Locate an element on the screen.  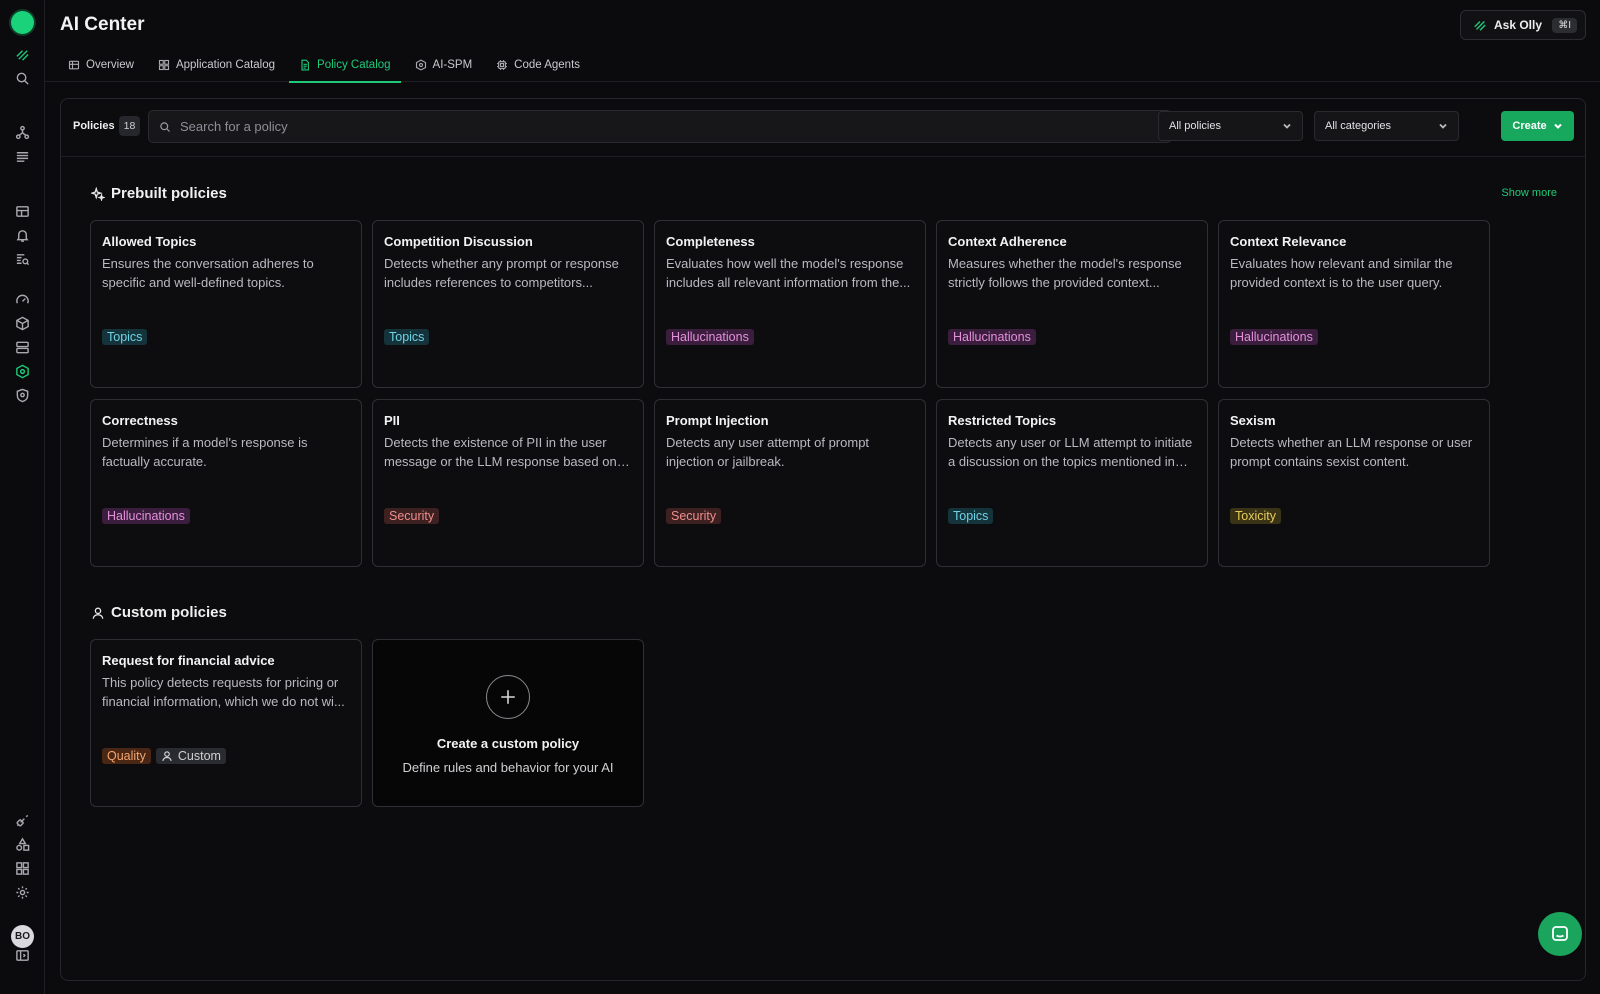
gear-icon is located at coordinates (22, 892).